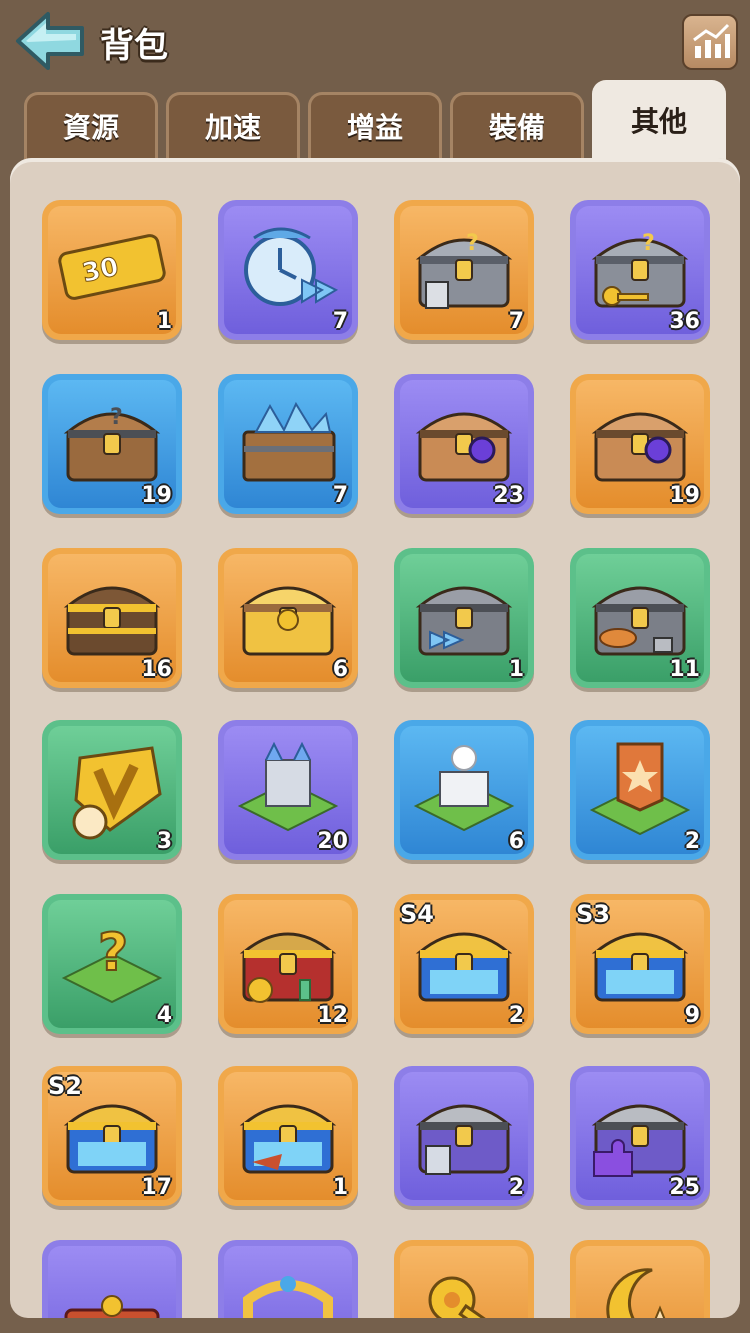 The image size is (750, 1333). I want to click on inventory-item: 11, so click(640, 618).